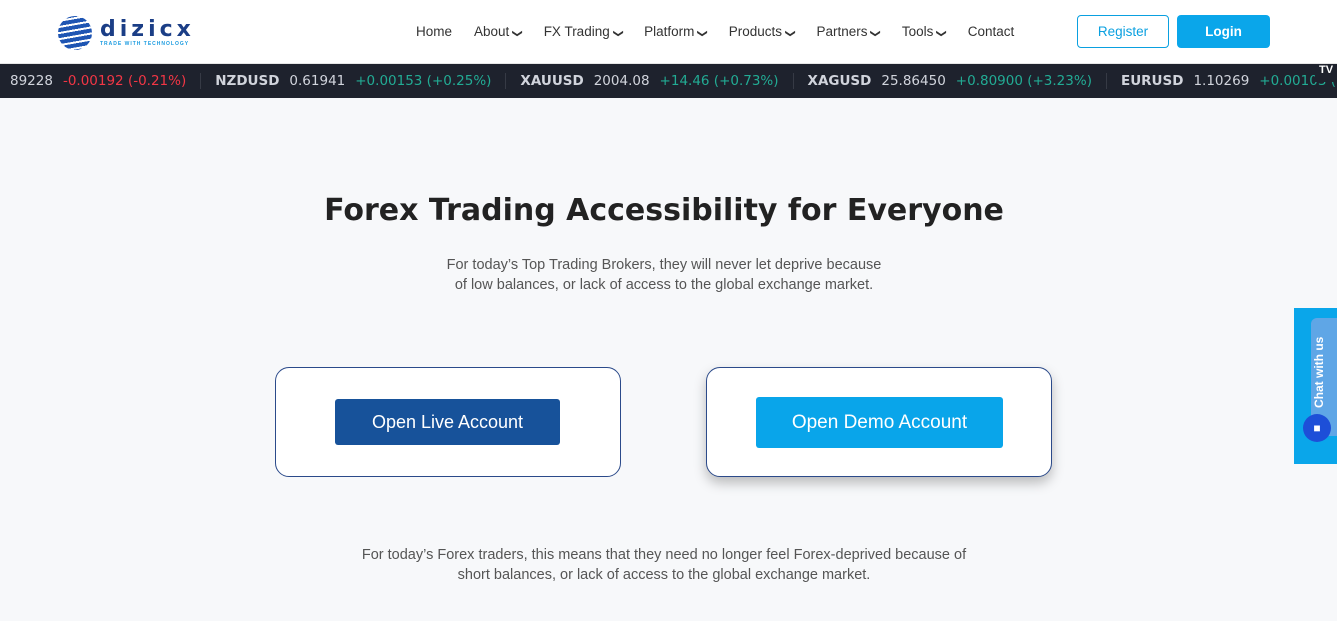 The height and width of the screenshot is (621, 1337). I want to click on ticker-item: XAGUSD 25.86450 +0.80900 (+3.23%), so click(950, 81).